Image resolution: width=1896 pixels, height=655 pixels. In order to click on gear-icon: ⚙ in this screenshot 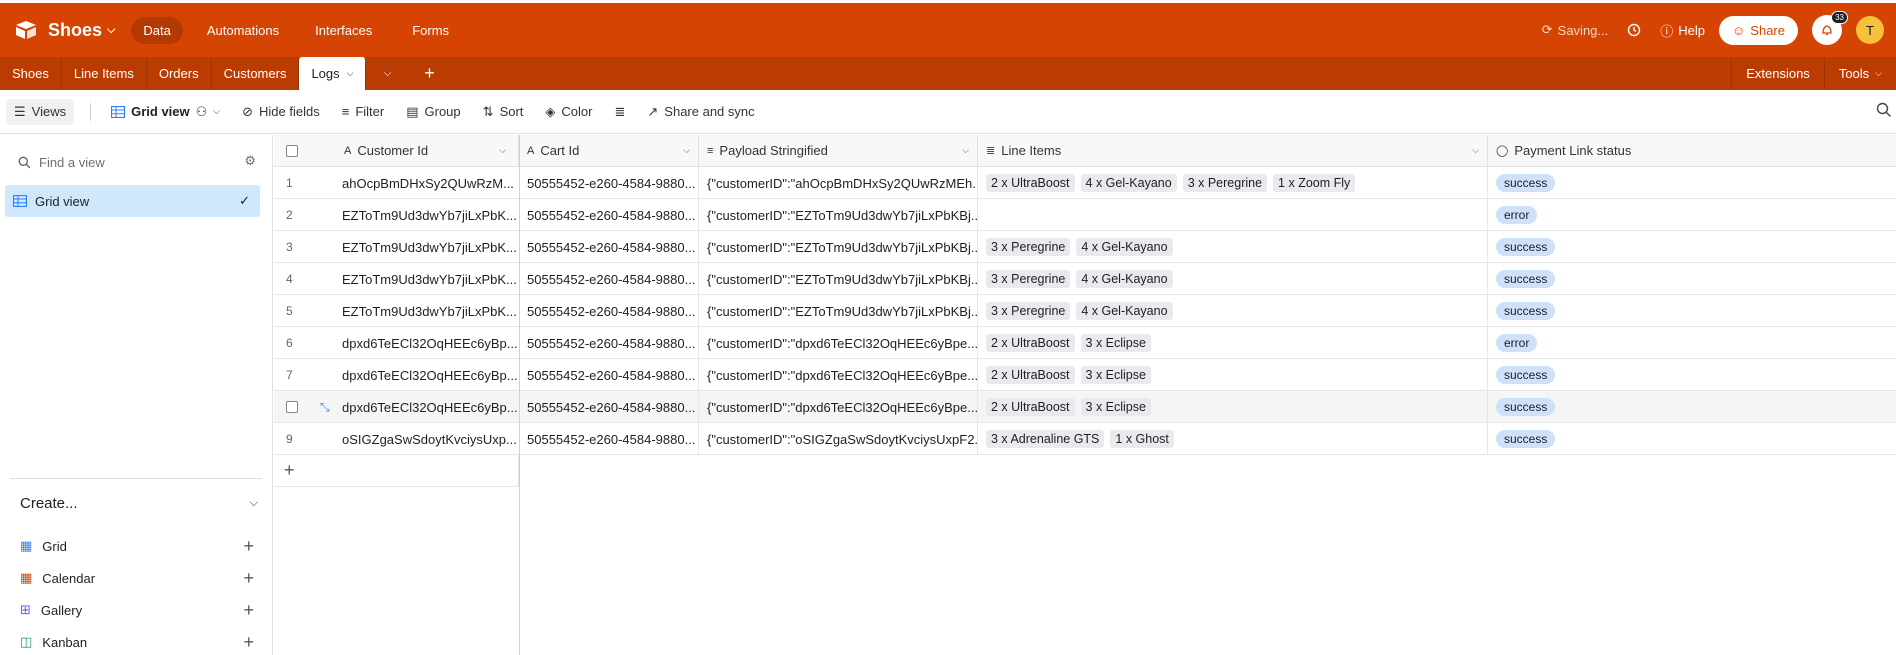, I will do `click(250, 161)`.